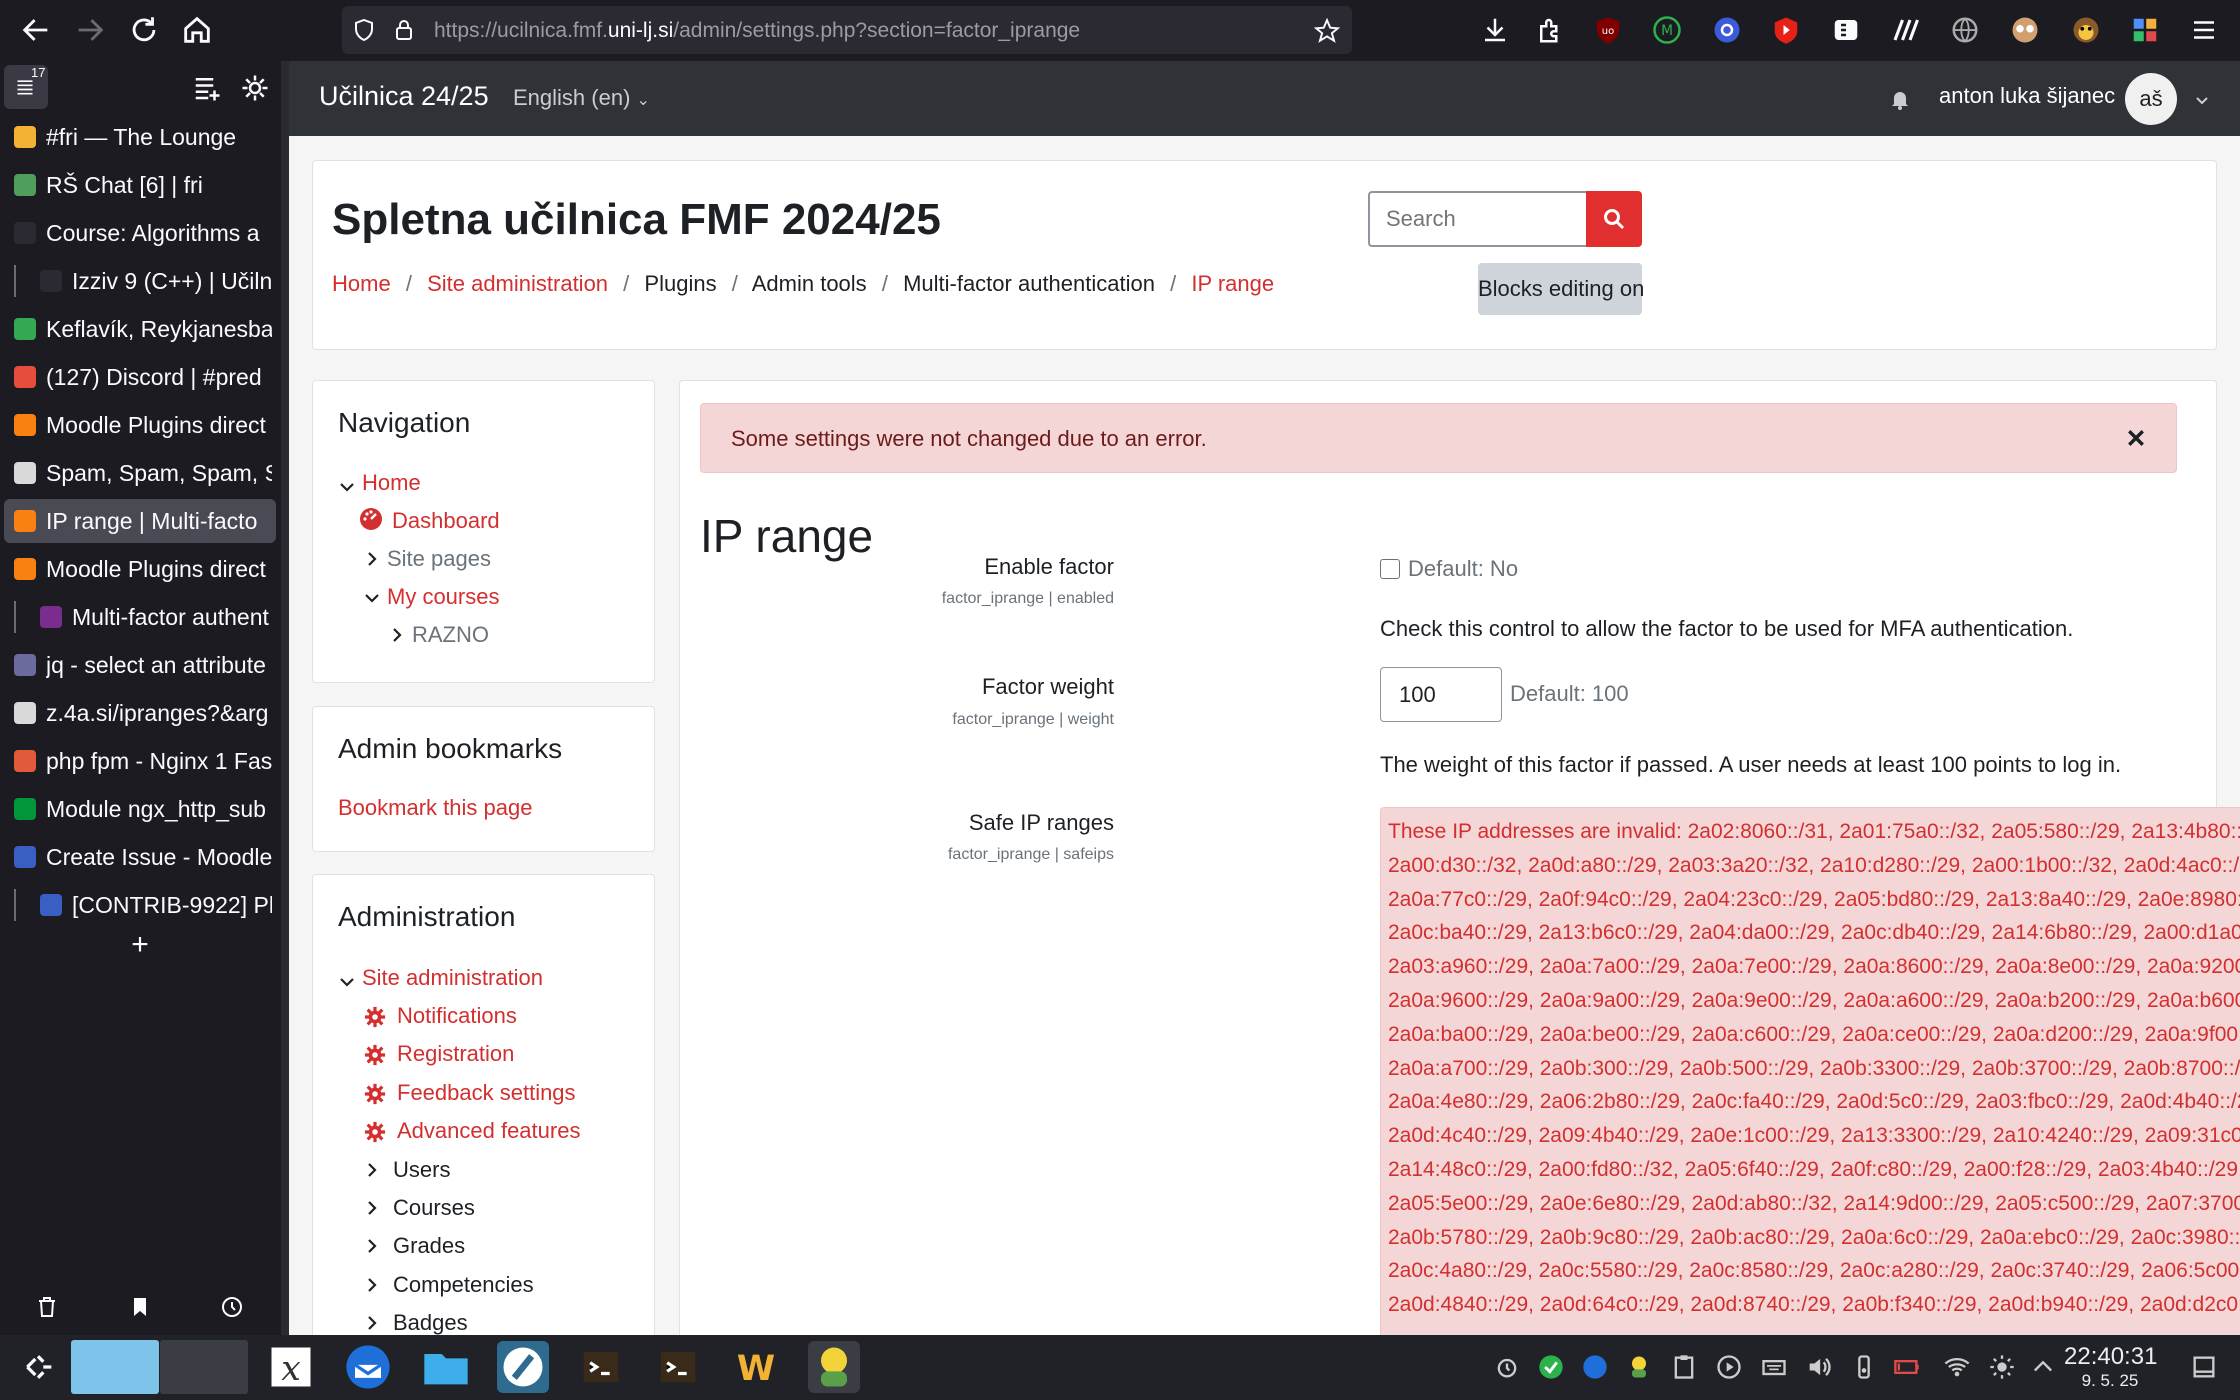  Describe the element at coordinates (197, 30) in the screenshot. I see `home-icon` at that location.